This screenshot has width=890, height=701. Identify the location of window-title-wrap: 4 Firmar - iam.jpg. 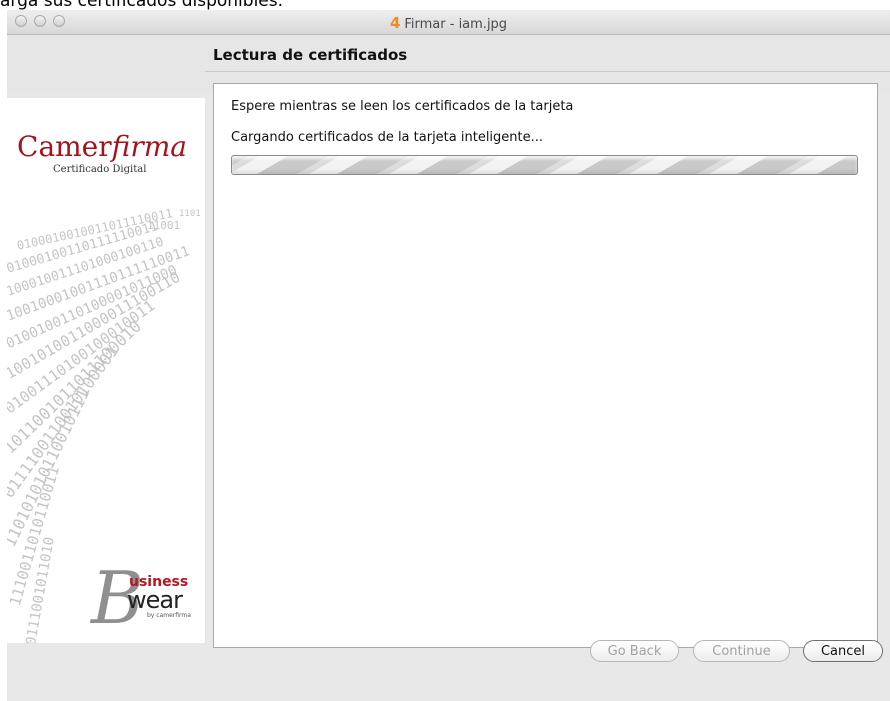
(448, 23).